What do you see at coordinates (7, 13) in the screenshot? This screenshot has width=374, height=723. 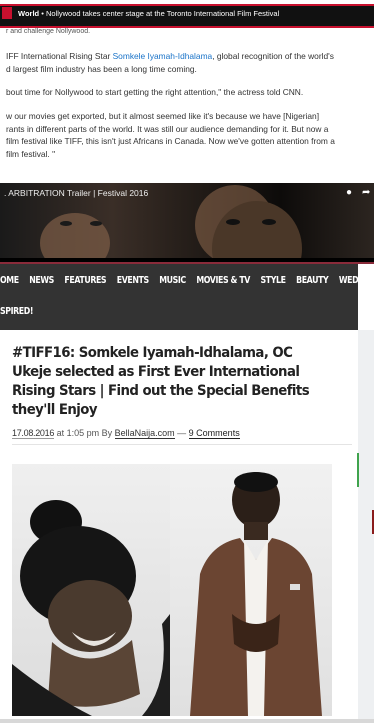 I see `cnn-logo-icon` at bounding box center [7, 13].